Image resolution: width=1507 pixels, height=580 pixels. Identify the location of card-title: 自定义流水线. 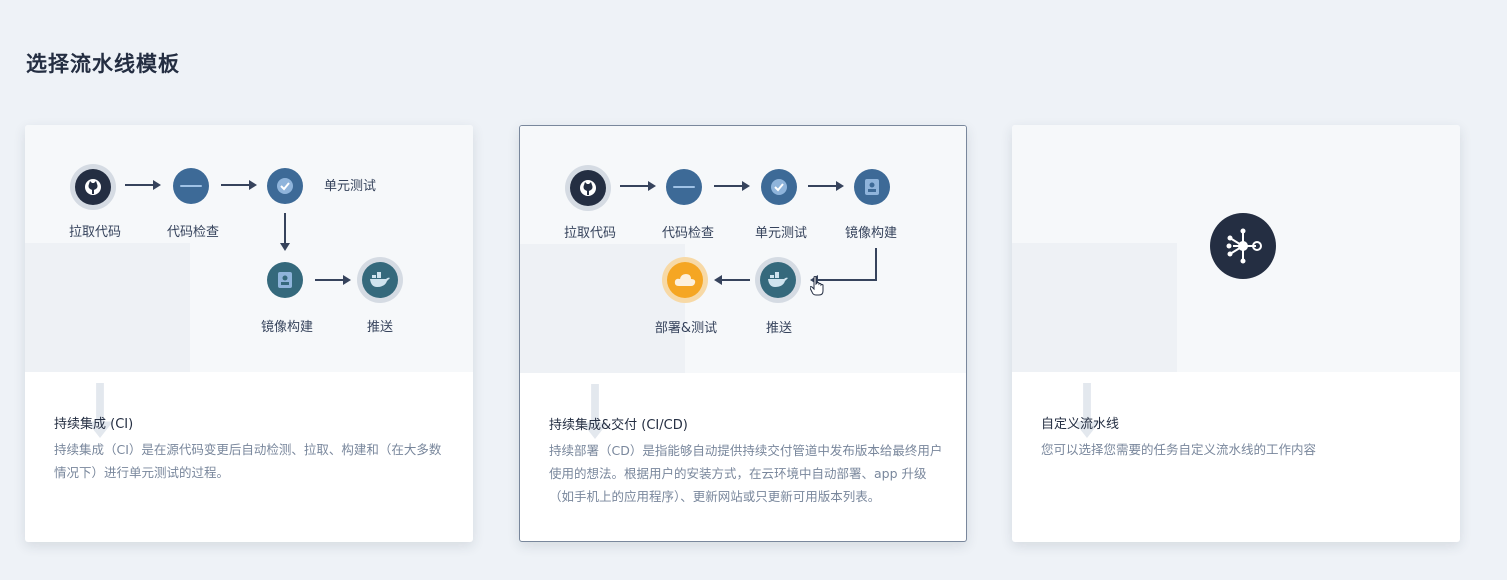
(1080, 424).